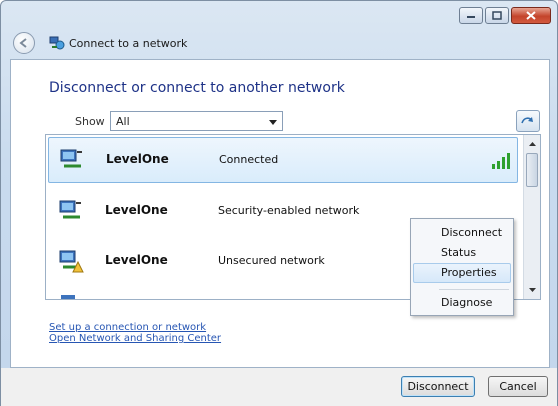 This screenshot has height=406, width=558. Describe the element at coordinates (462, 233) in the screenshot. I see `menu-item-disconnect: Disconnect` at that location.